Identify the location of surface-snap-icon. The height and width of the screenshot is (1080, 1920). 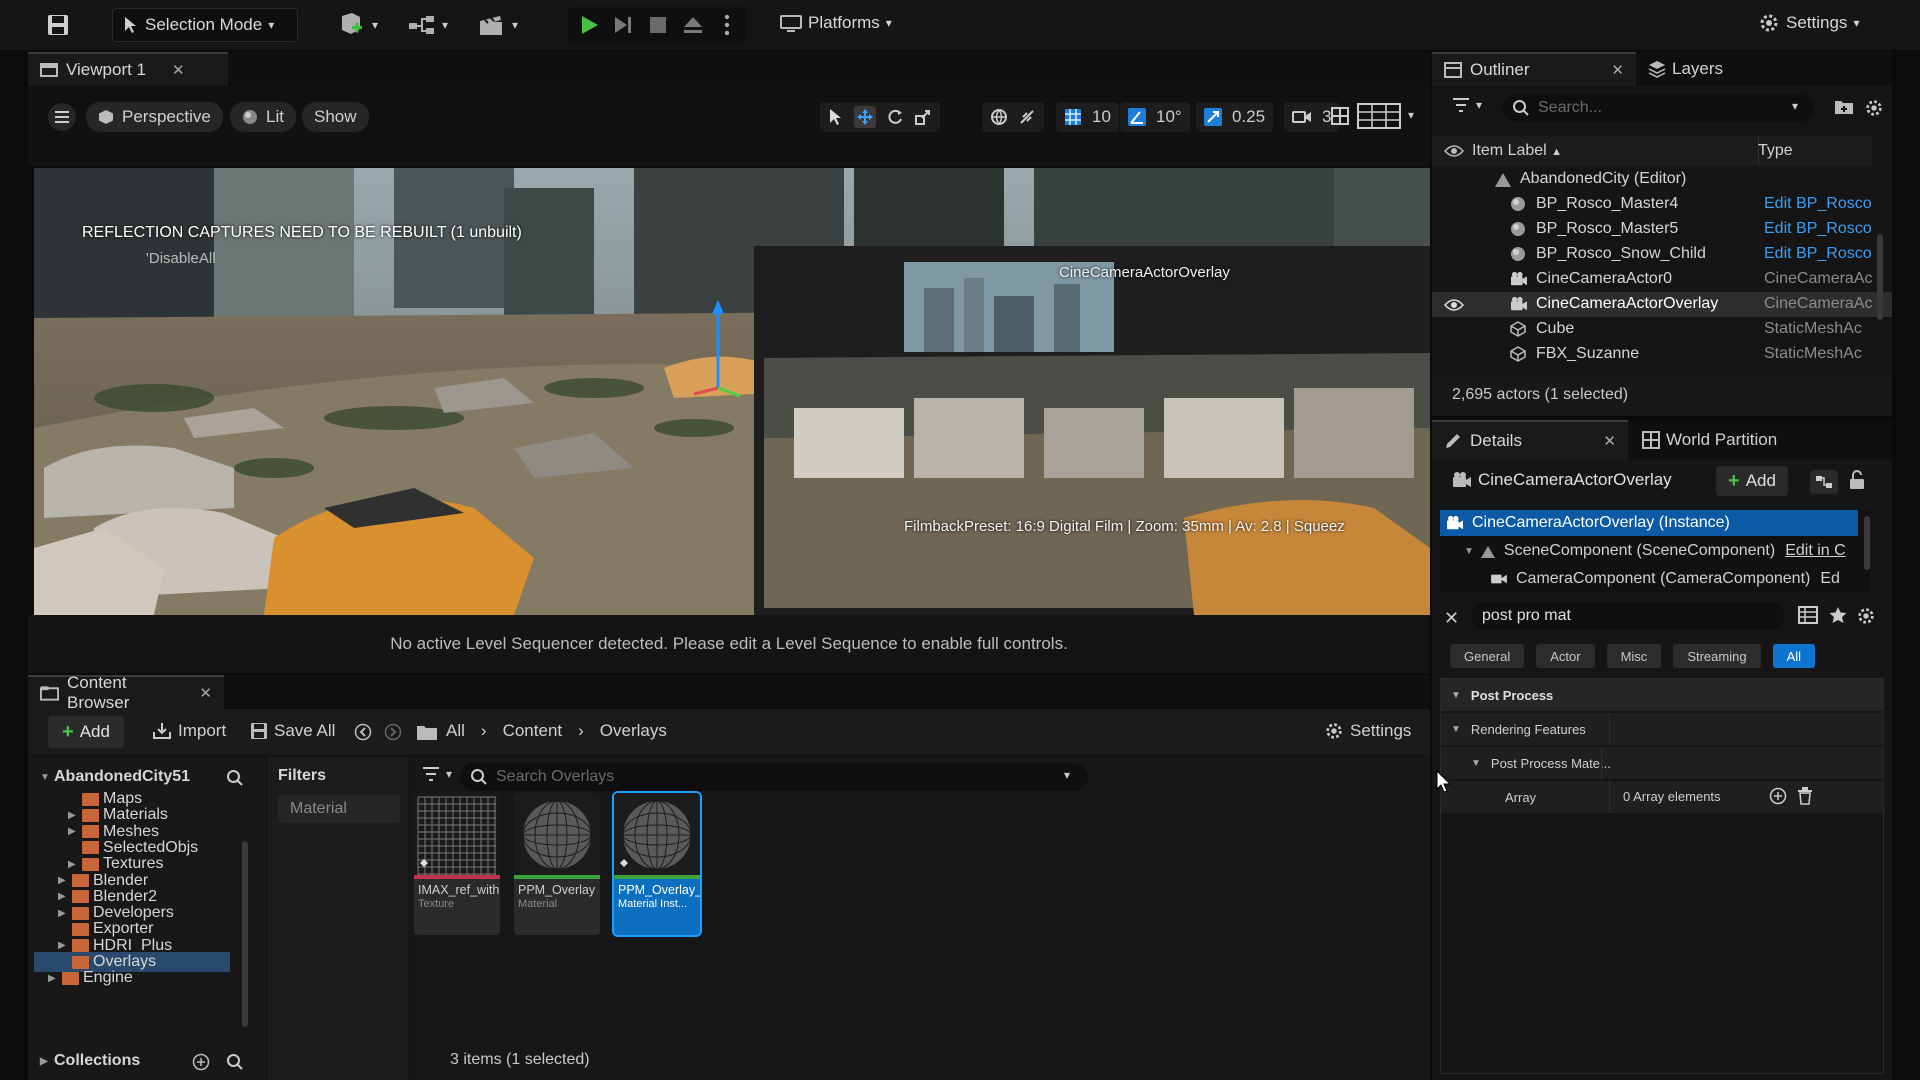
(1027, 117).